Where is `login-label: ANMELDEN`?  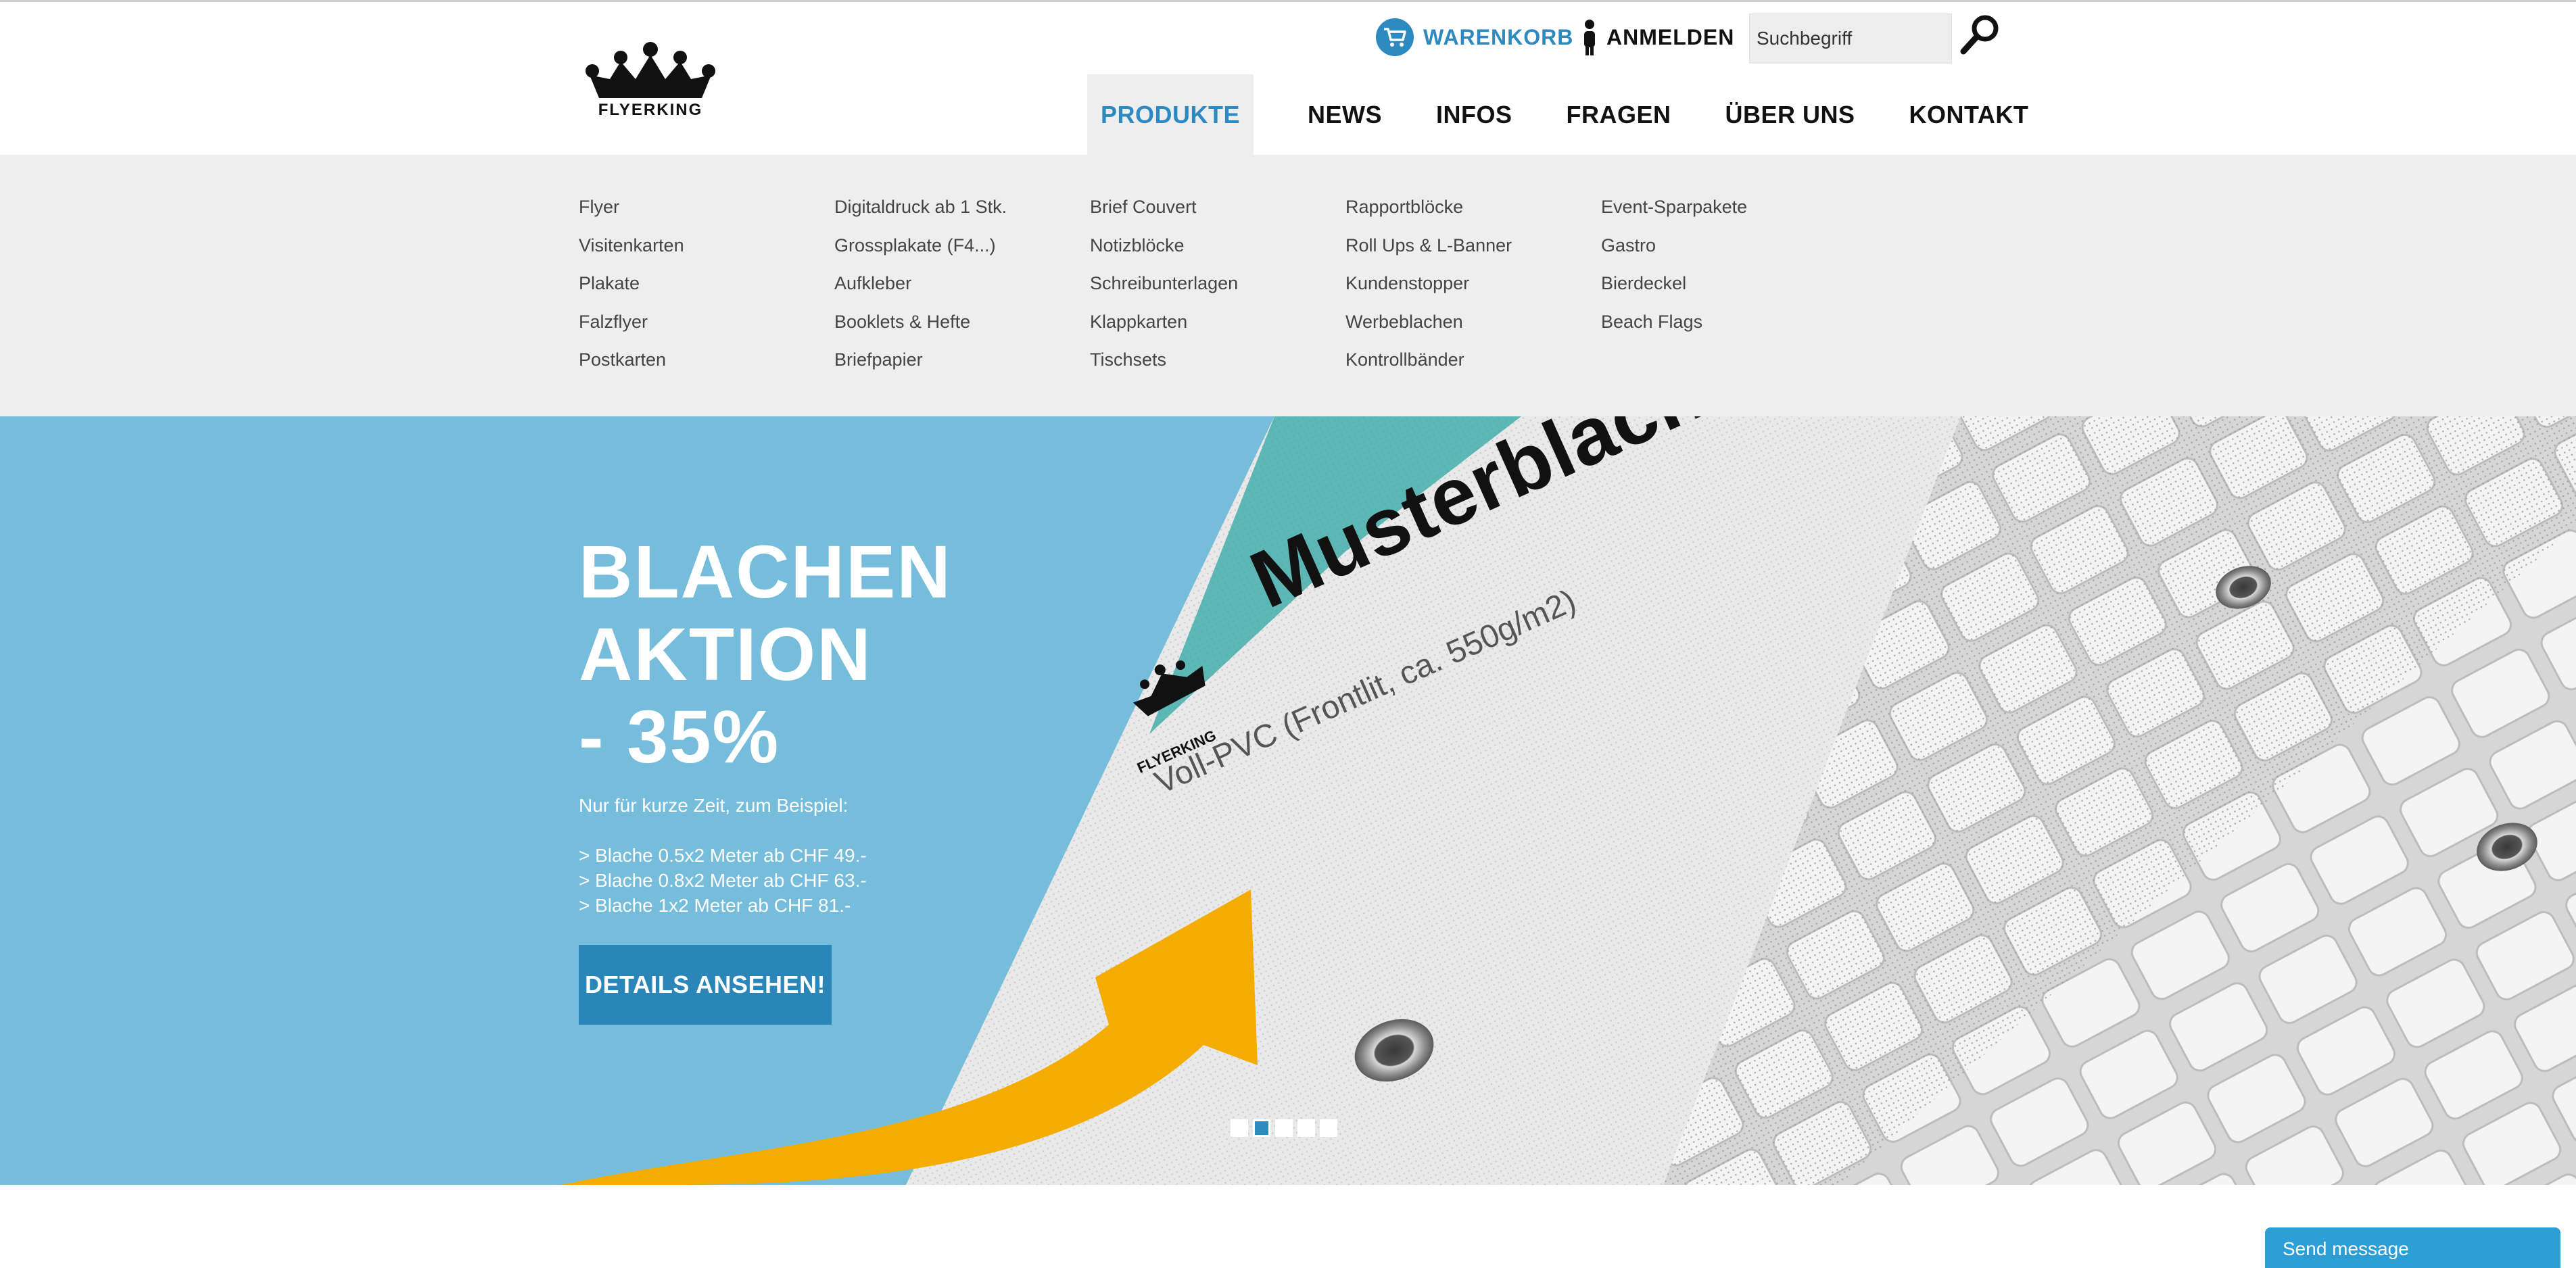
login-label: ANMELDEN is located at coordinates (1670, 36).